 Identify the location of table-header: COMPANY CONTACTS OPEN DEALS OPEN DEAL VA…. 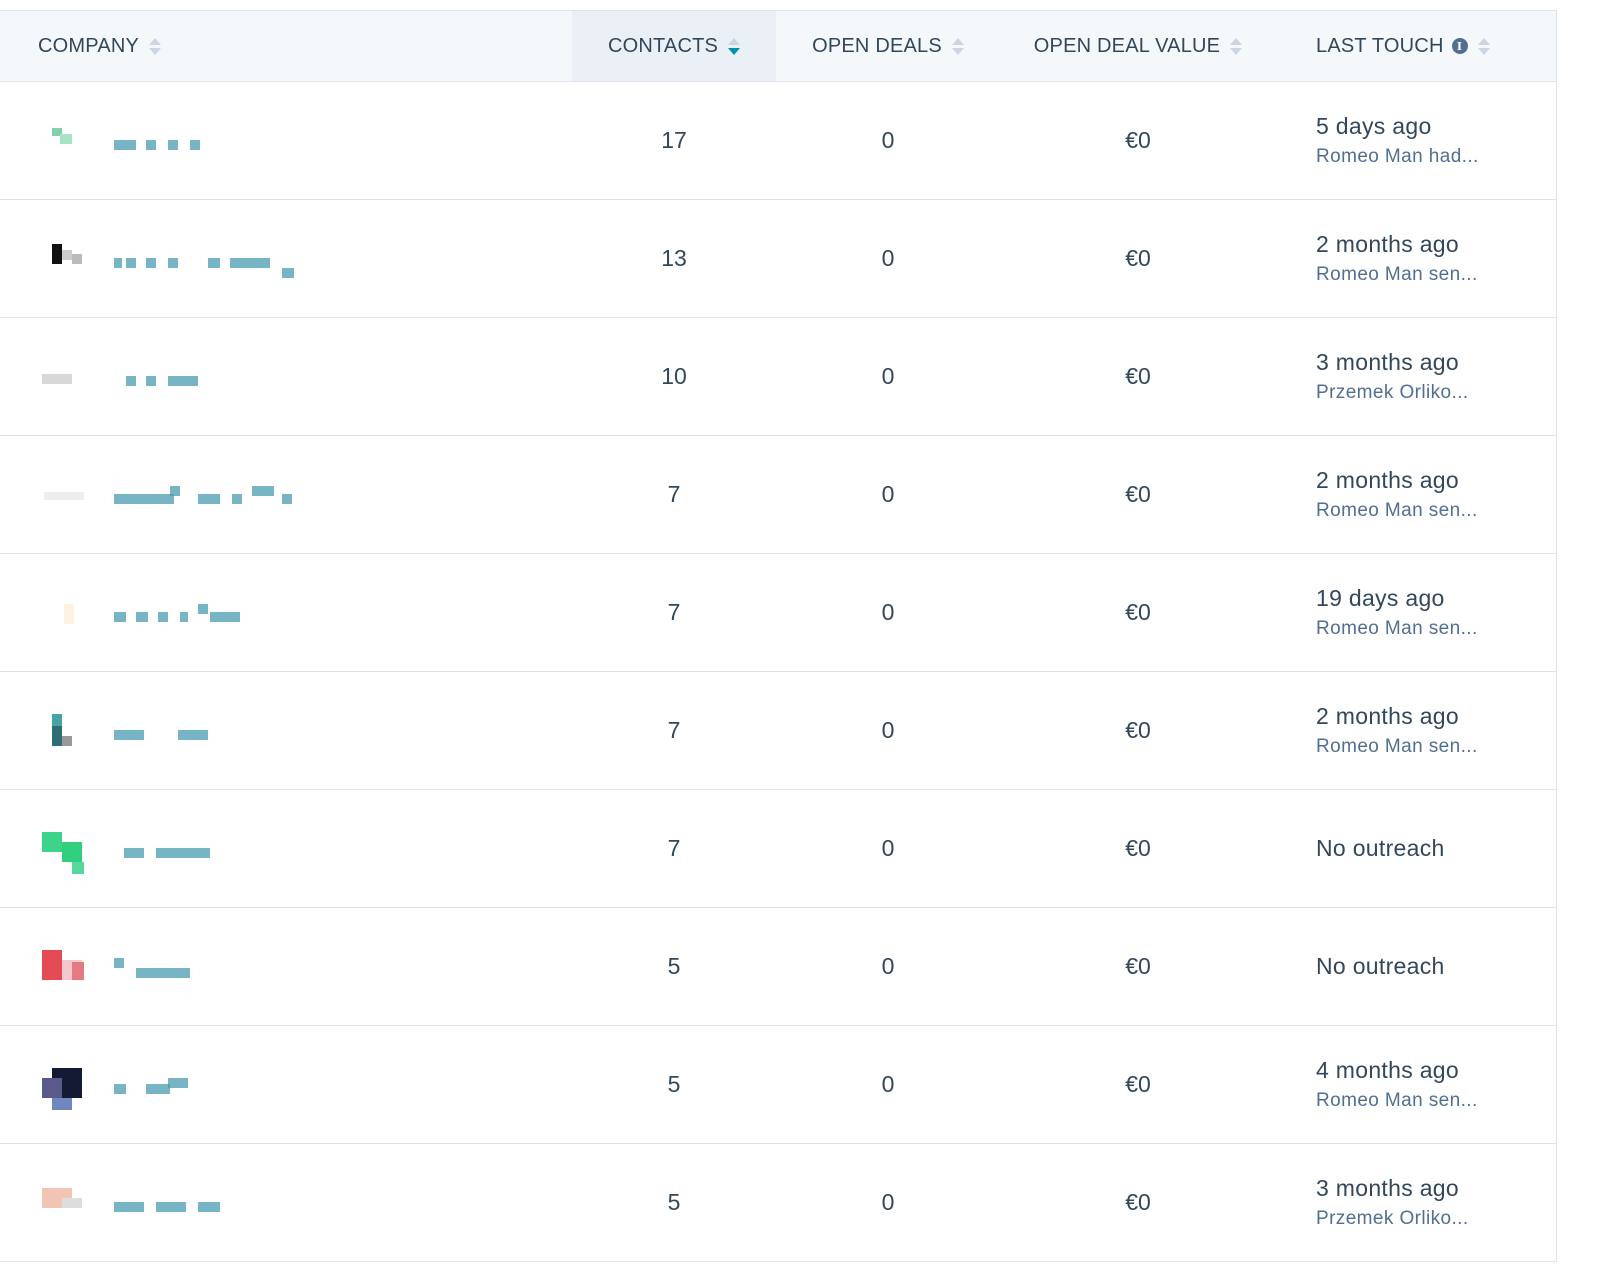
(778, 46).